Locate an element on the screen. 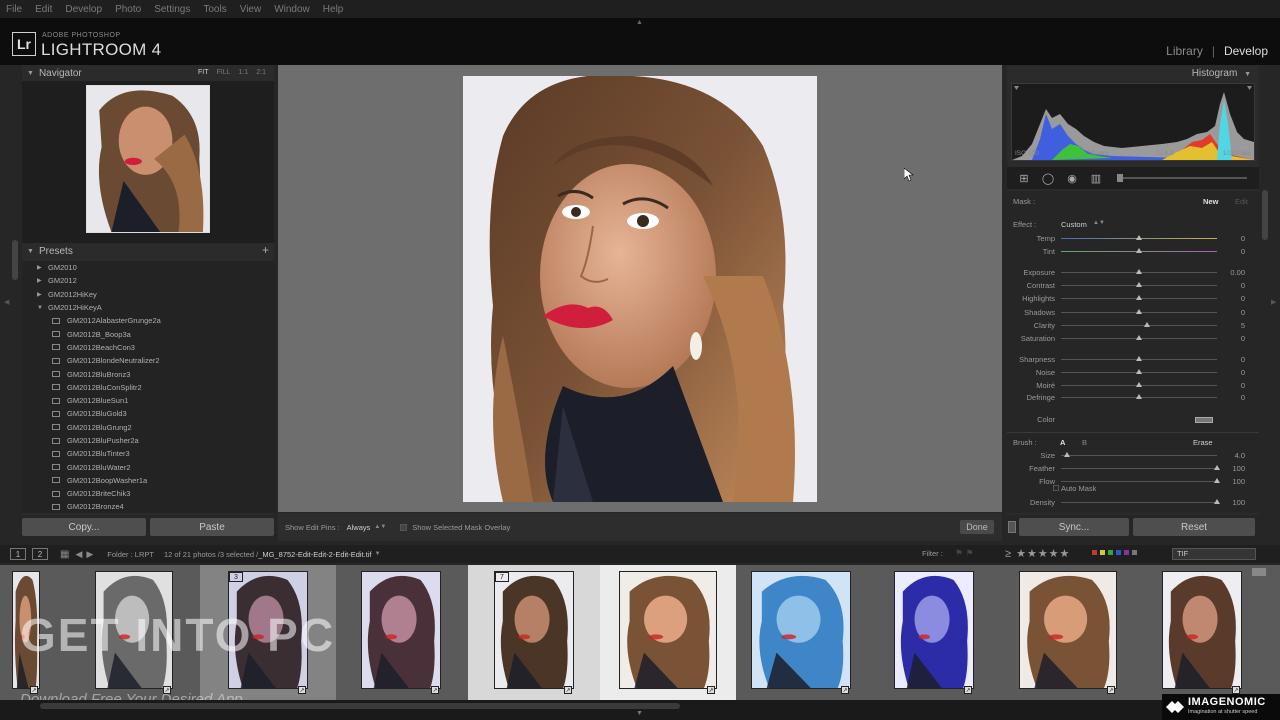  menu-photo: Photo is located at coordinates (128, 9).